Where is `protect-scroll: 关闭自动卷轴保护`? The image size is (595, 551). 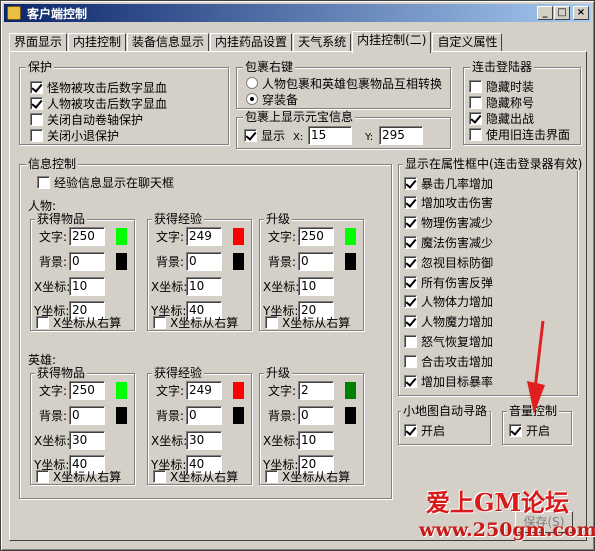
protect-scroll: 关闭自动卷轴保护 is located at coordinates (86, 119).